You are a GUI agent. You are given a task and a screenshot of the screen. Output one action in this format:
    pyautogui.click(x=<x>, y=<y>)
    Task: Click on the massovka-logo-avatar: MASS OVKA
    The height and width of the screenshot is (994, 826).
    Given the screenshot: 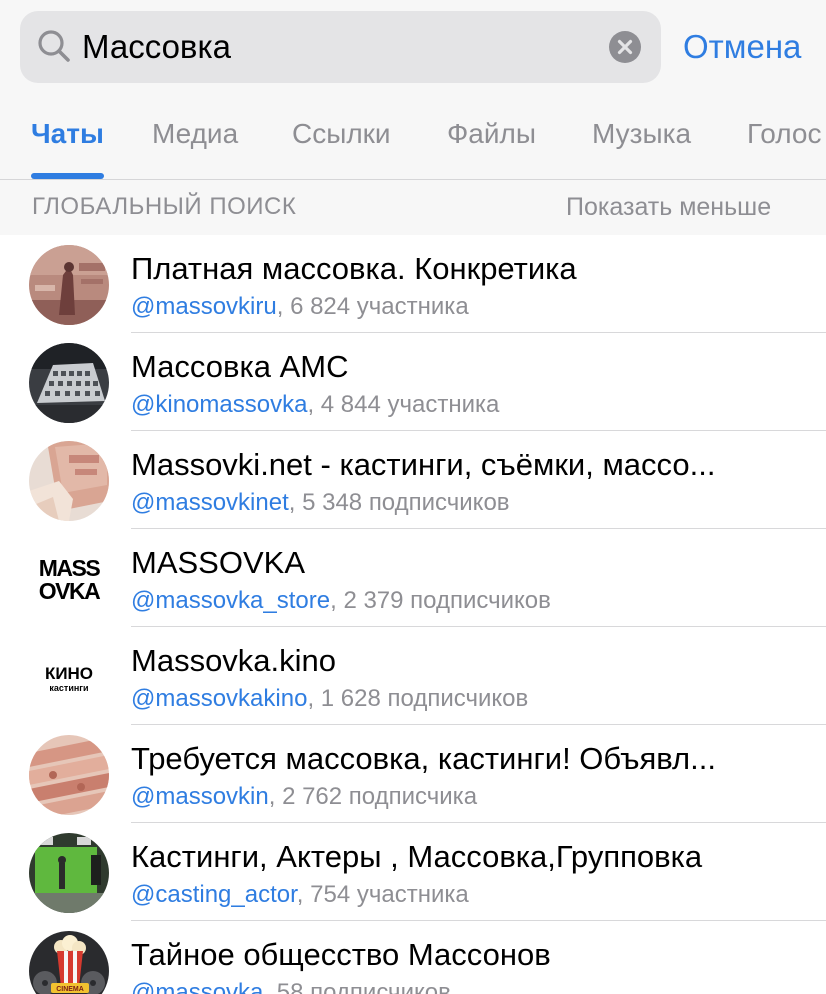 What is the action you would take?
    pyautogui.click(x=69, y=579)
    